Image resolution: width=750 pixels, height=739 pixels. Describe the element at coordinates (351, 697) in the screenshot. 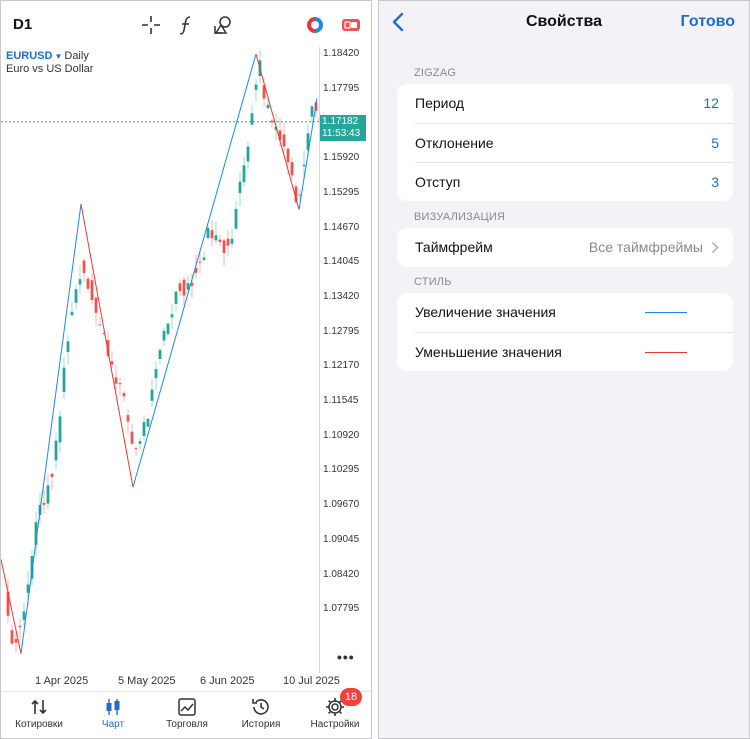

I see `settings-badge: 18` at that location.